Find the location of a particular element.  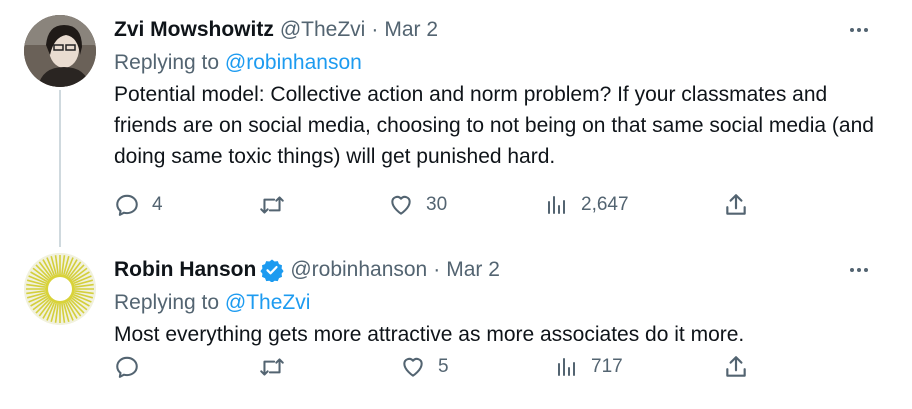

views-count: 2,647 is located at coordinates (605, 204).